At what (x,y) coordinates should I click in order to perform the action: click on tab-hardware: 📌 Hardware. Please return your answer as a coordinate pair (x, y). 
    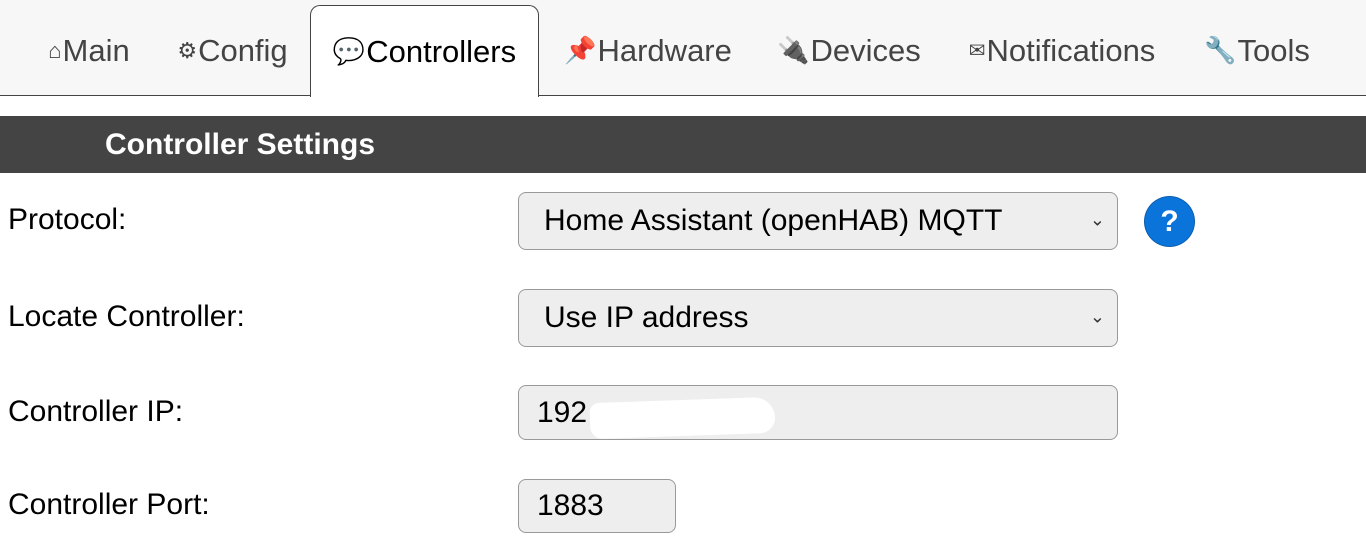
    Looking at the image, I should click on (648, 50).